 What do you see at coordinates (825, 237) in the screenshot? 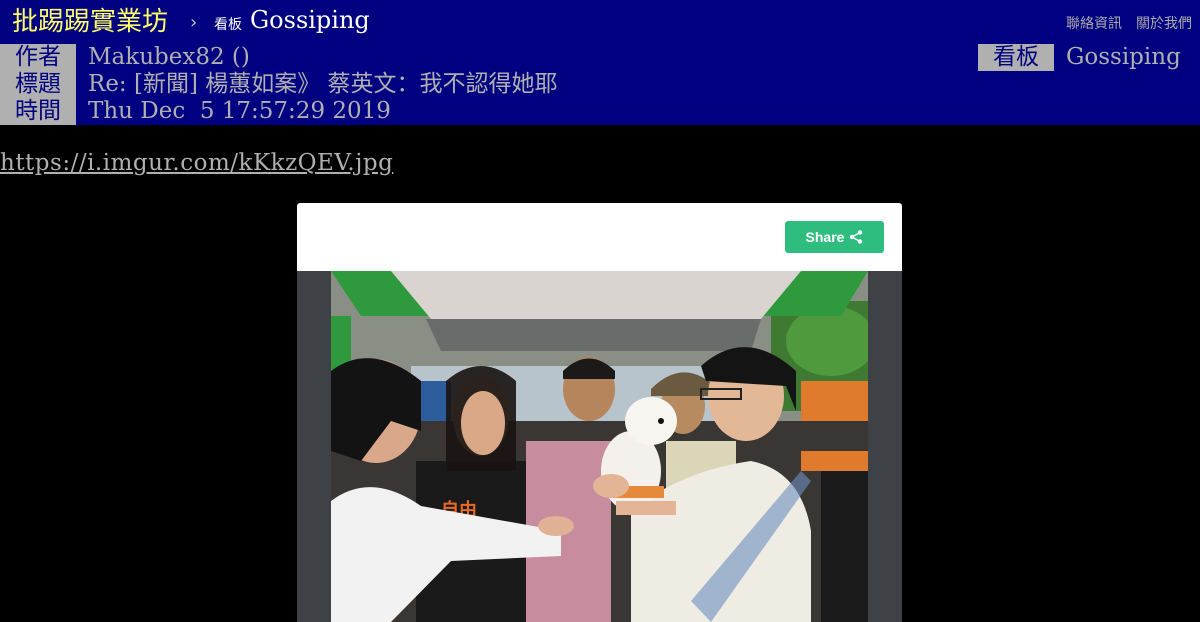
I see `share-label: Share` at bounding box center [825, 237].